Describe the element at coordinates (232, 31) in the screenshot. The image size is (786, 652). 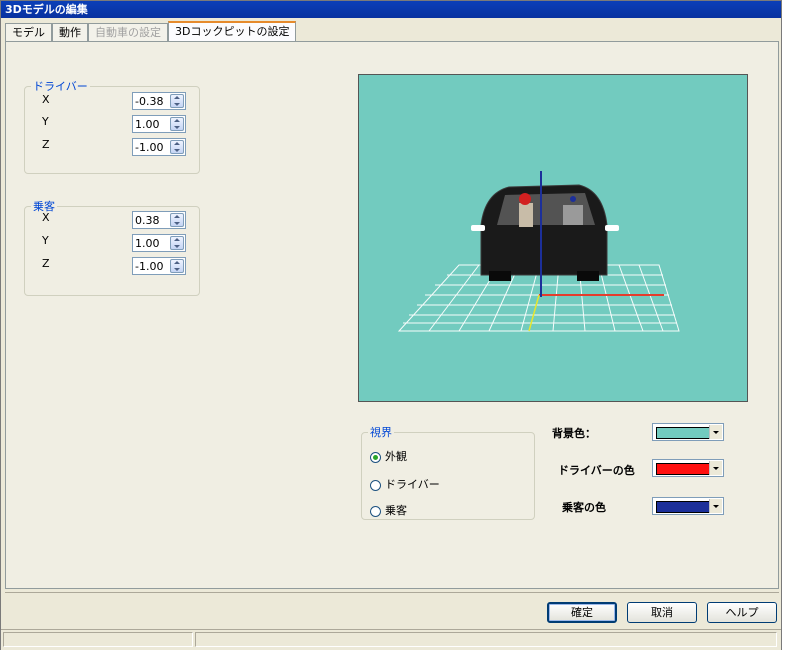
I see `tab-3d-cockpit-settings: 3Dコックピットの設定` at that location.